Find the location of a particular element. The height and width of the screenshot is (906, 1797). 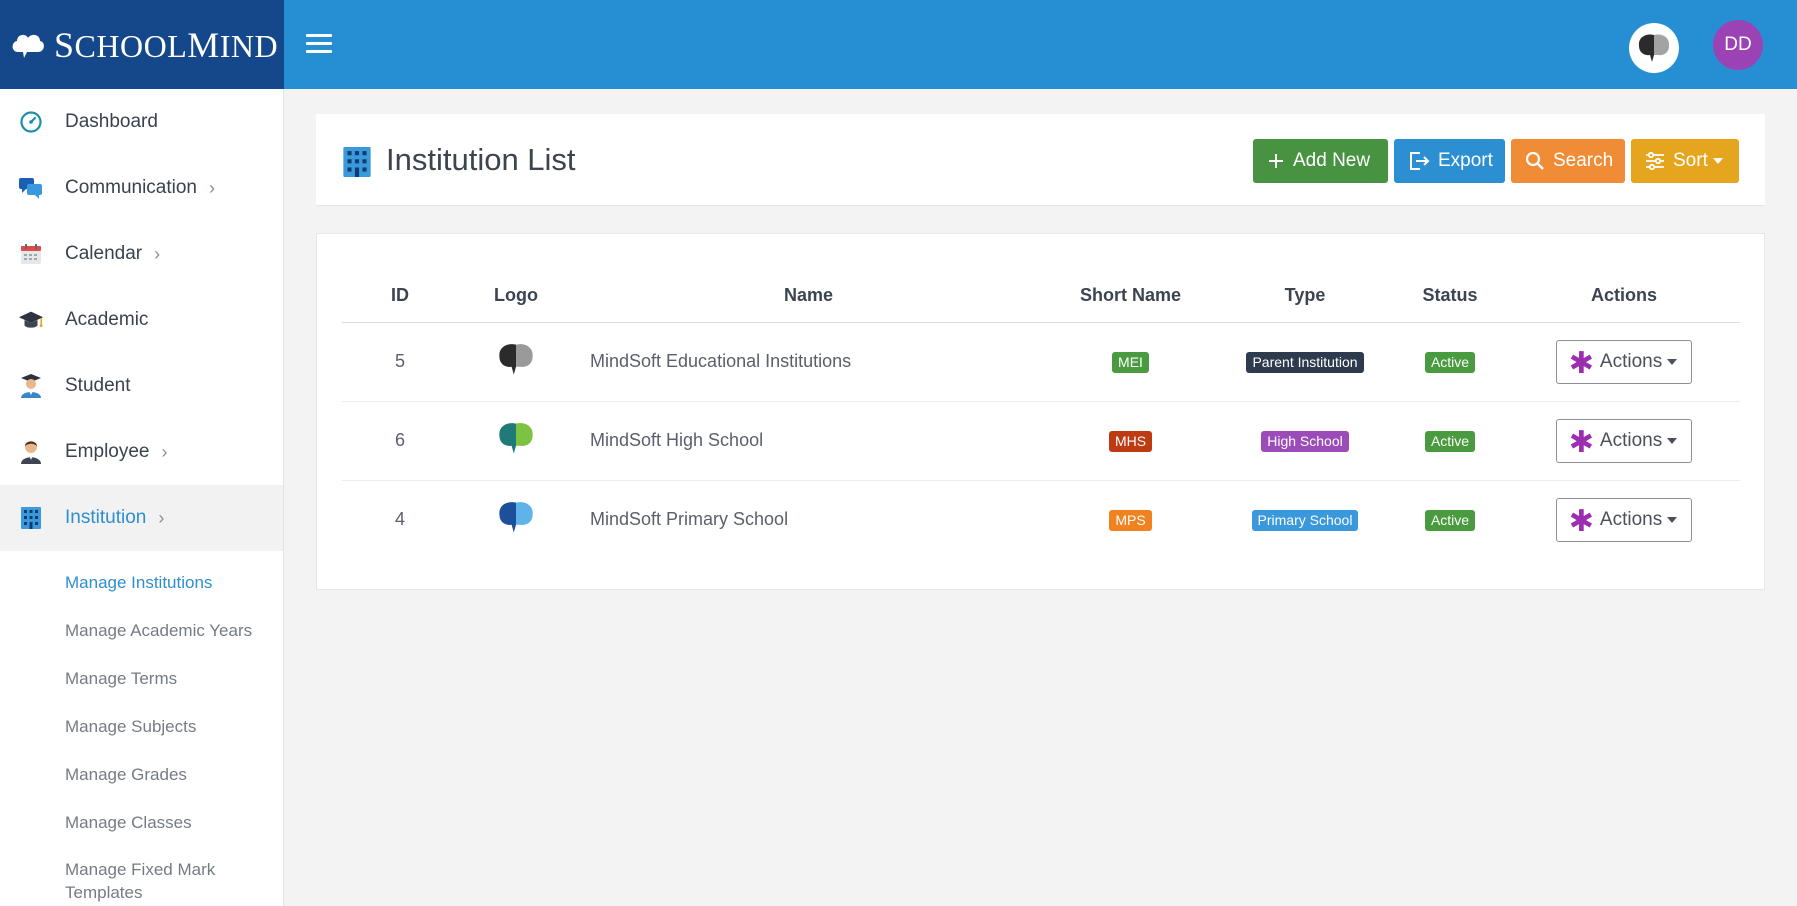

short-name-badge: MEI is located at coordinates (1130, 362).